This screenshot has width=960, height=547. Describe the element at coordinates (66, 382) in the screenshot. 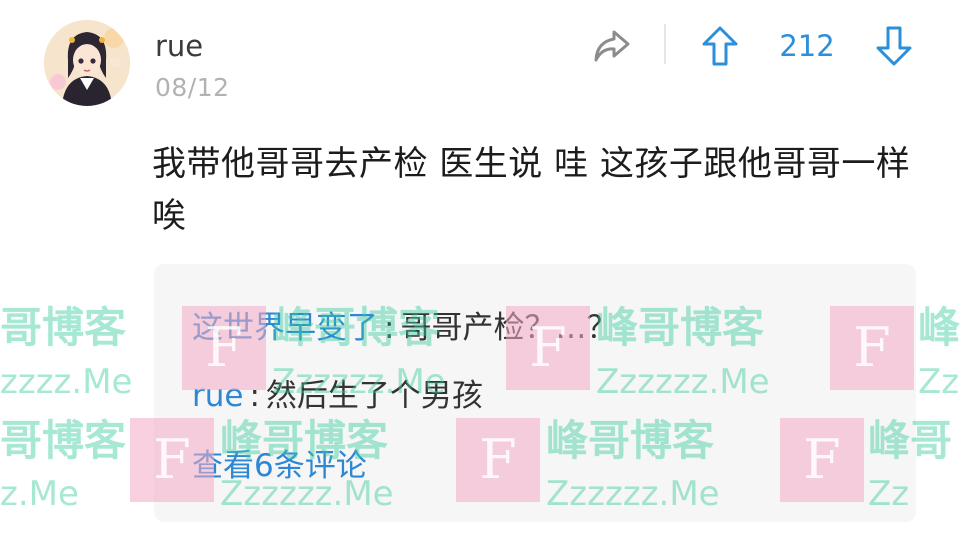

I see `watermark-url: zzzz.Me` at that location.